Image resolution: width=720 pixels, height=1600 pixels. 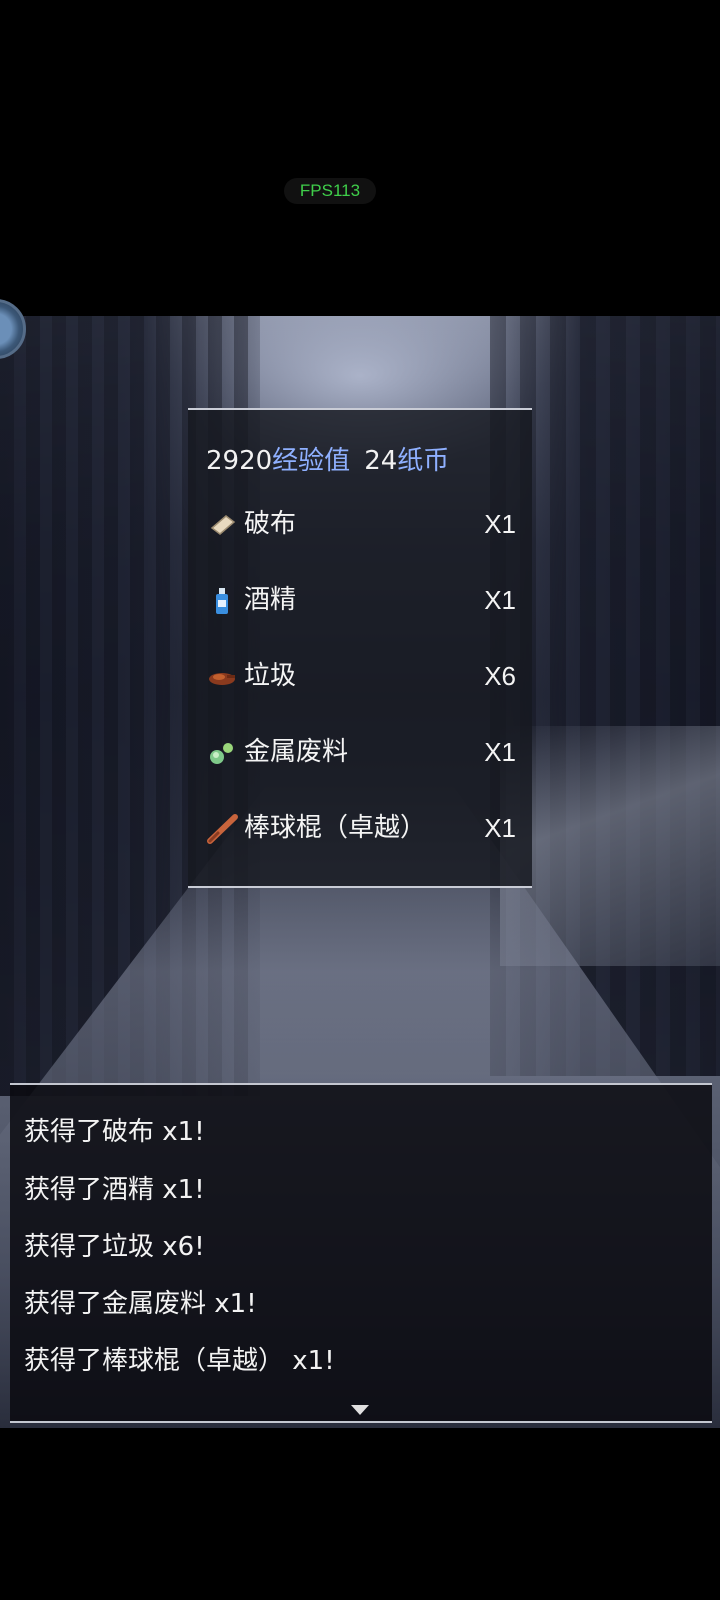 What do you see at coordinates (270, 600) in the screenshot?
I see `item-name: 酒精` at bounding box center [270, 600].